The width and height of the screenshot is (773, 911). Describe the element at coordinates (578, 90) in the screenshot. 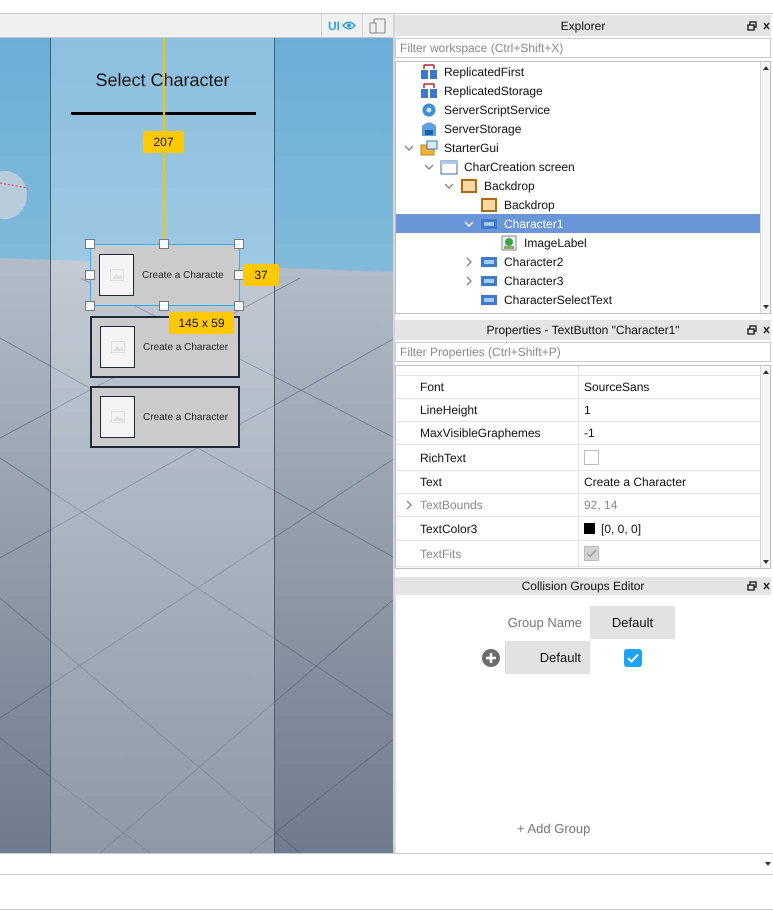

I see `tree-item: ReplicatedStorage` at that location.